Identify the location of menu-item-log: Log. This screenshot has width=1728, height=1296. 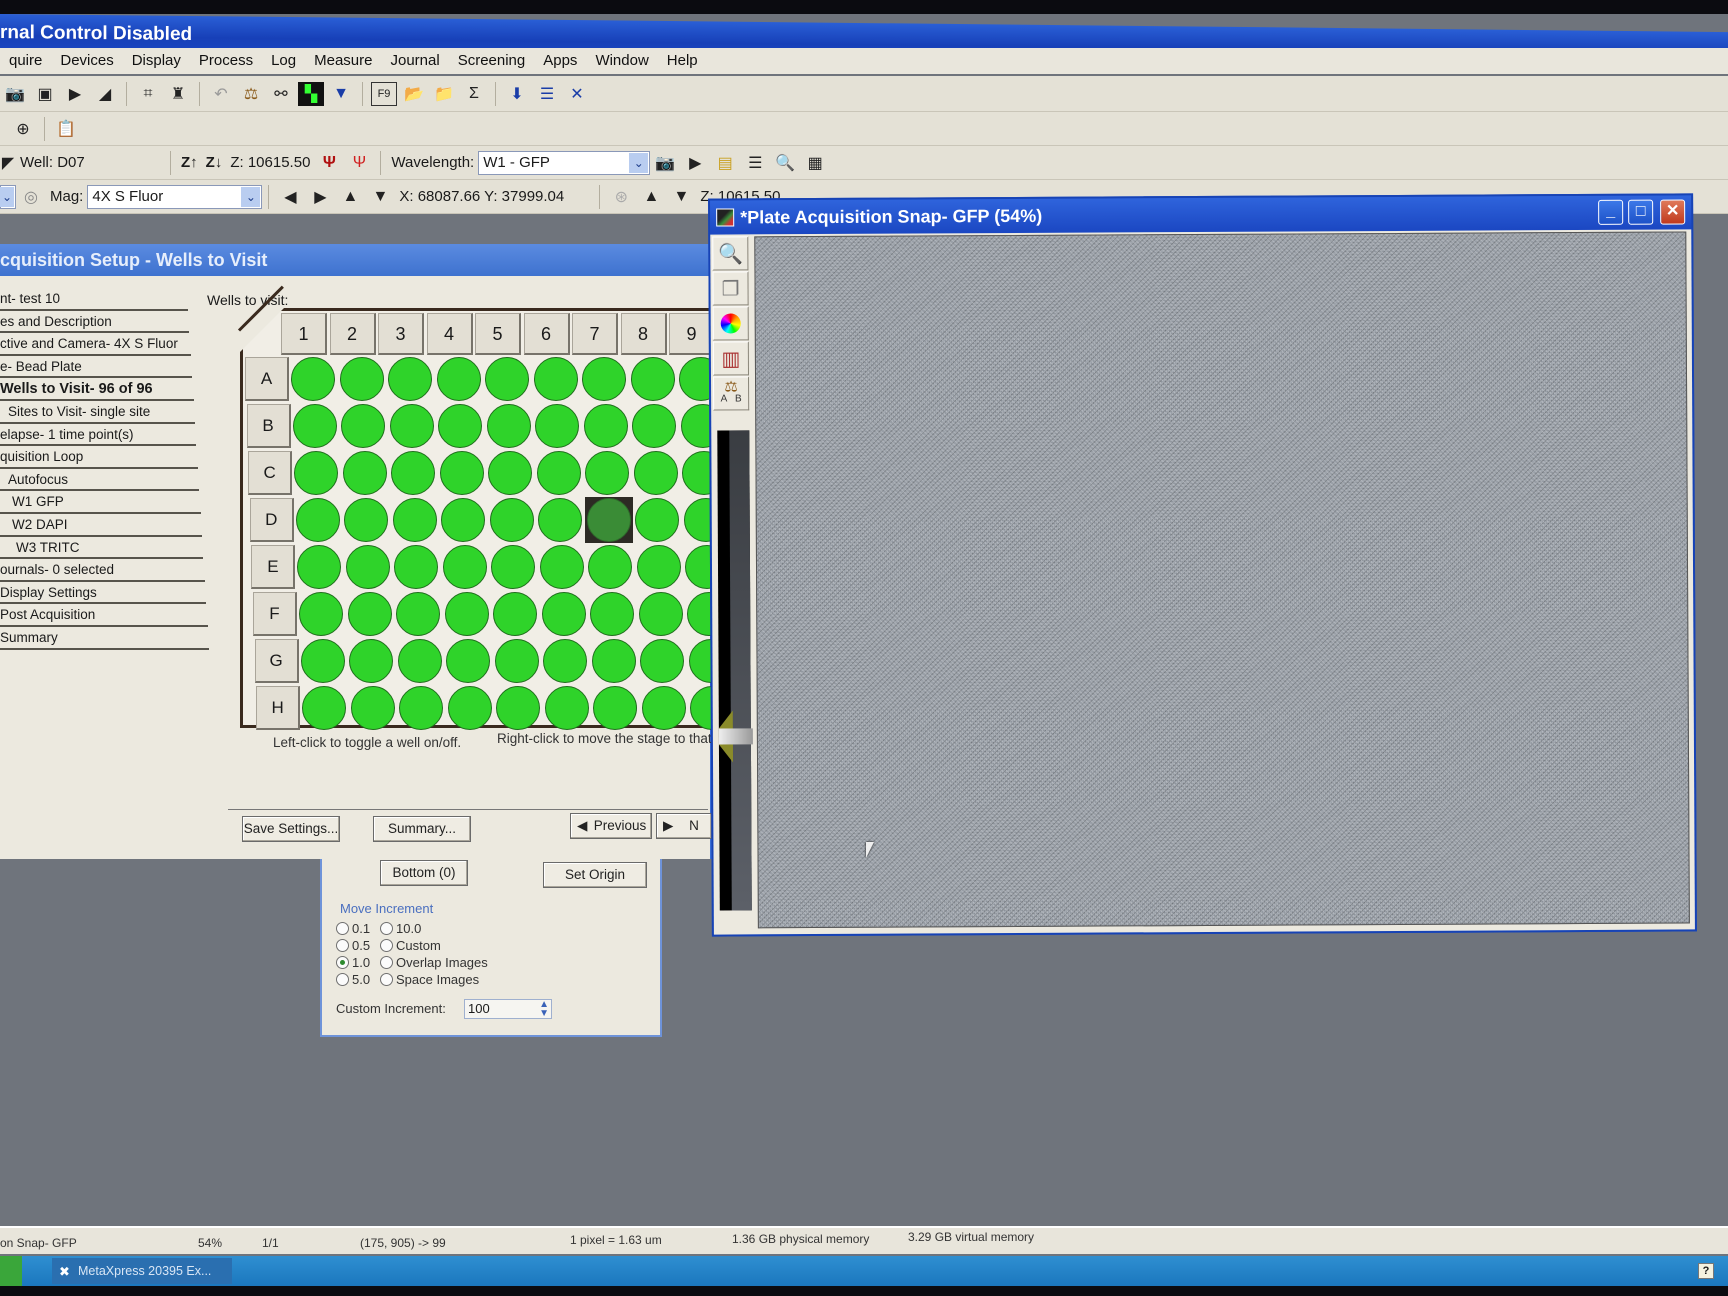
(283, 63).